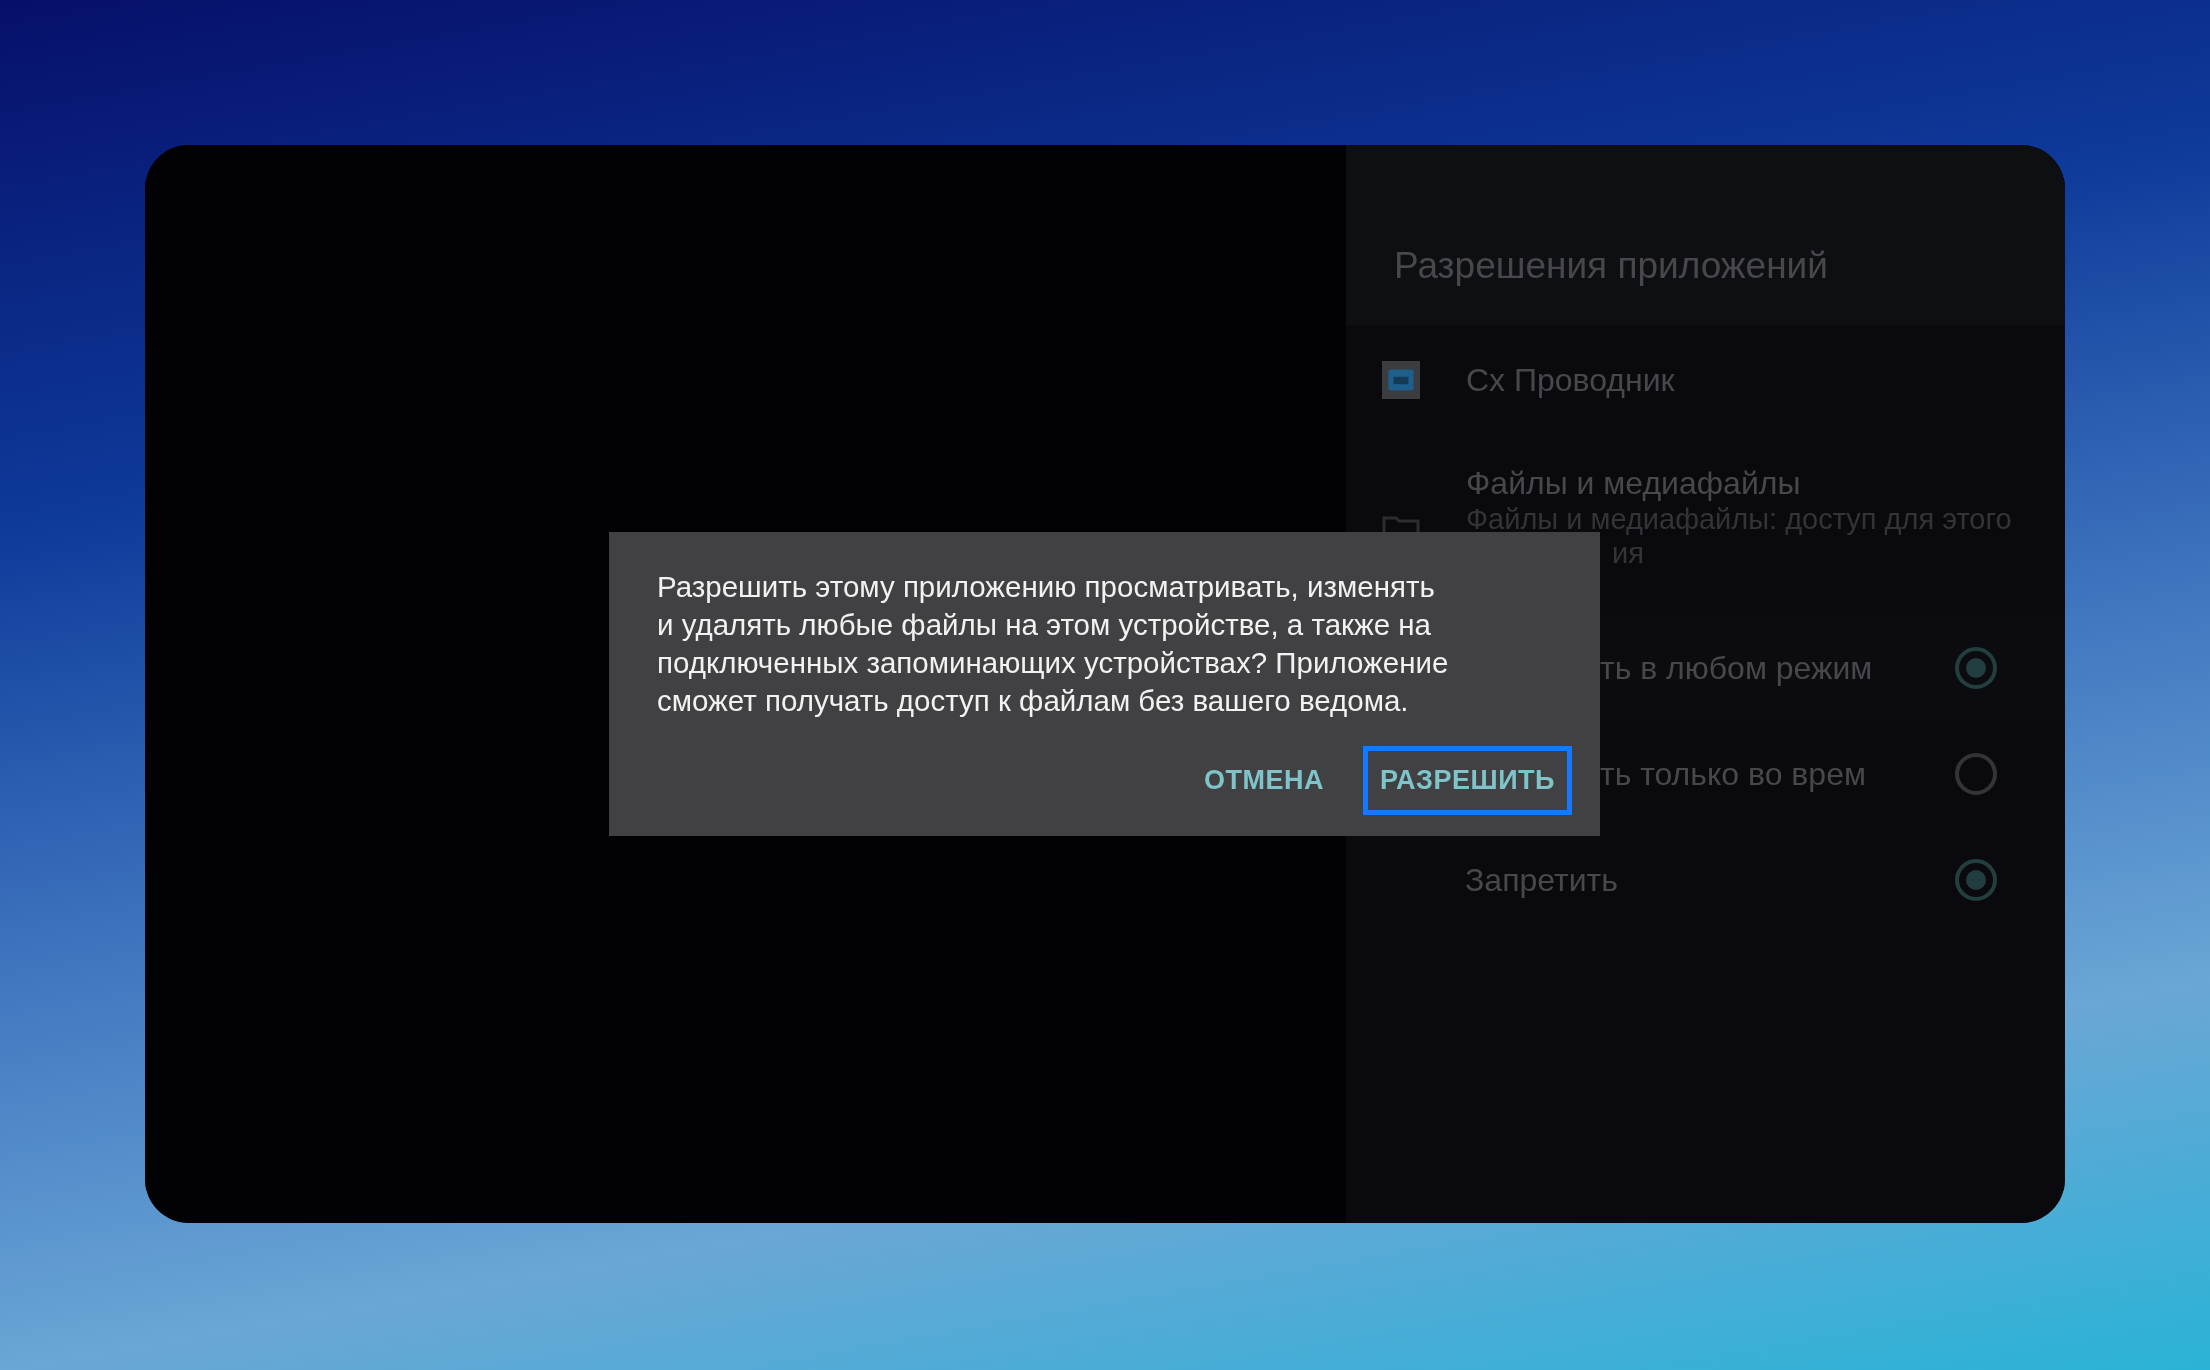 The height and width of the screenshot is (1370, 2210). I want to click on dialog-button: РАЗРЕШИТЬ, so click(1467, 780).